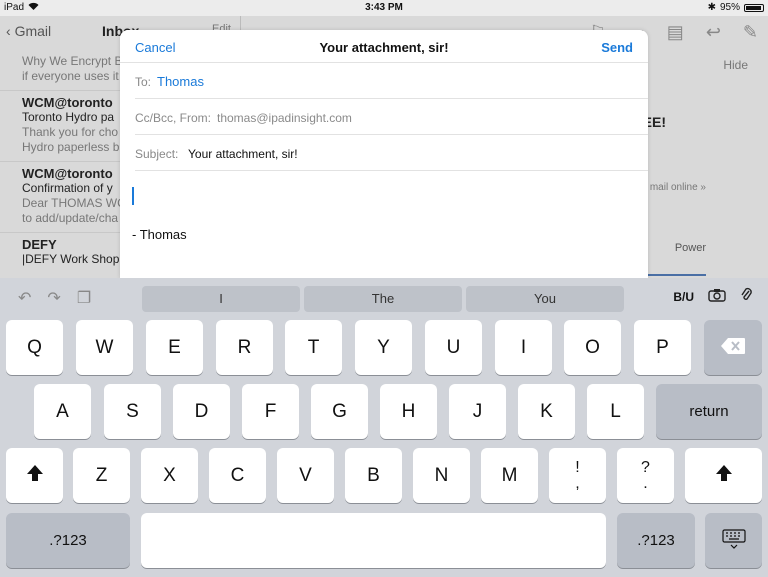  Describe the element at coordinates (678, 187) in the screenshot. I see `mail-online-link: mail online »` at that location.